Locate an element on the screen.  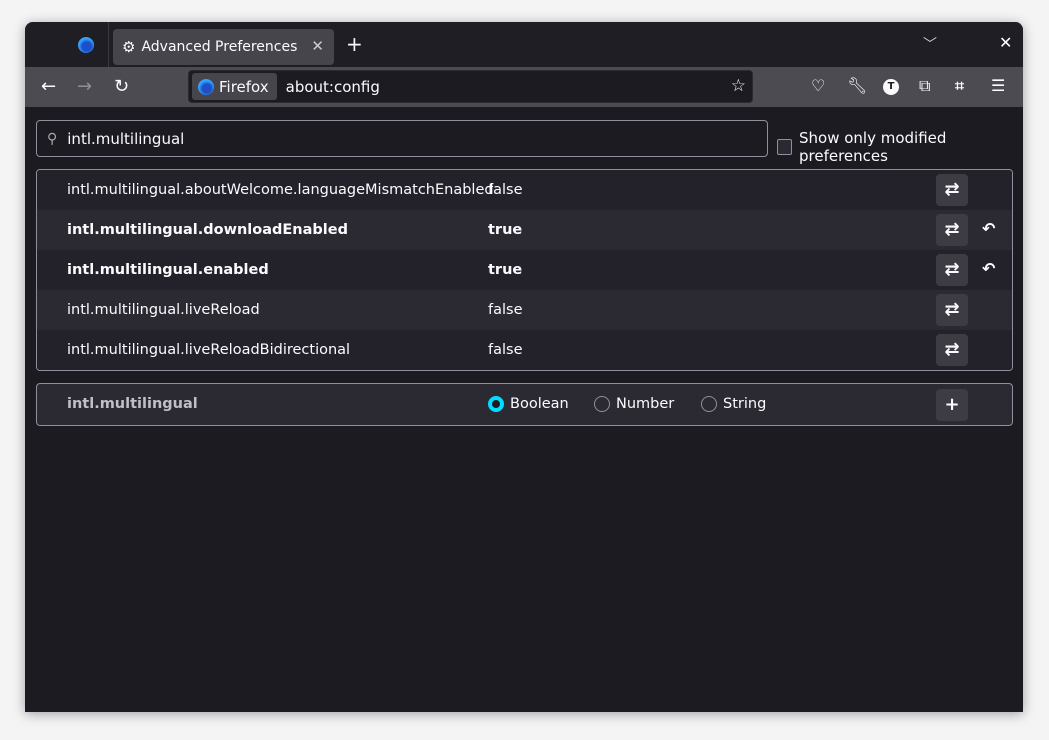
radio-label: Boolean is located at coordinates (539, 404).